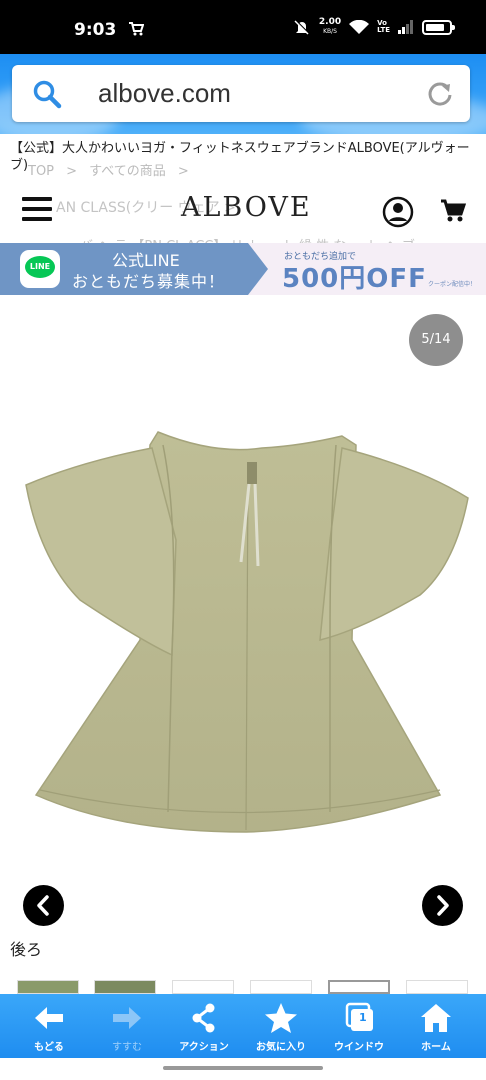 The image size is (486, 1080). What do you see at coordinates (241, 93) in the screenshot?
I see `address-bar: albove.com` at bounding box center [241, 93].